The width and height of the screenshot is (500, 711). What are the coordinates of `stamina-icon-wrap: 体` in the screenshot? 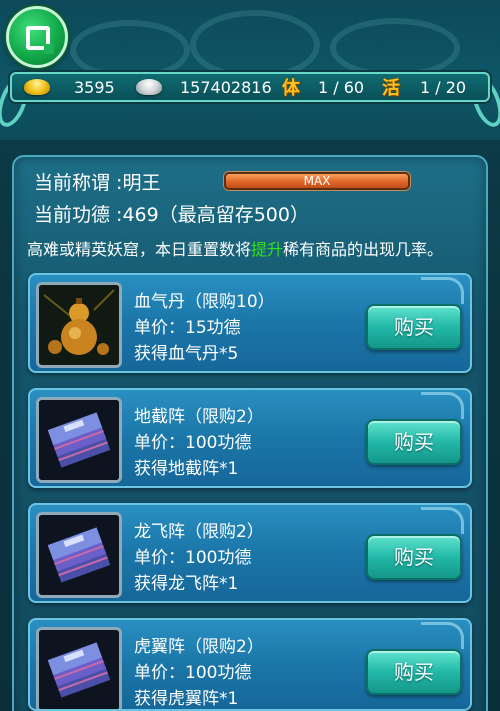 It's located at (291, 87).